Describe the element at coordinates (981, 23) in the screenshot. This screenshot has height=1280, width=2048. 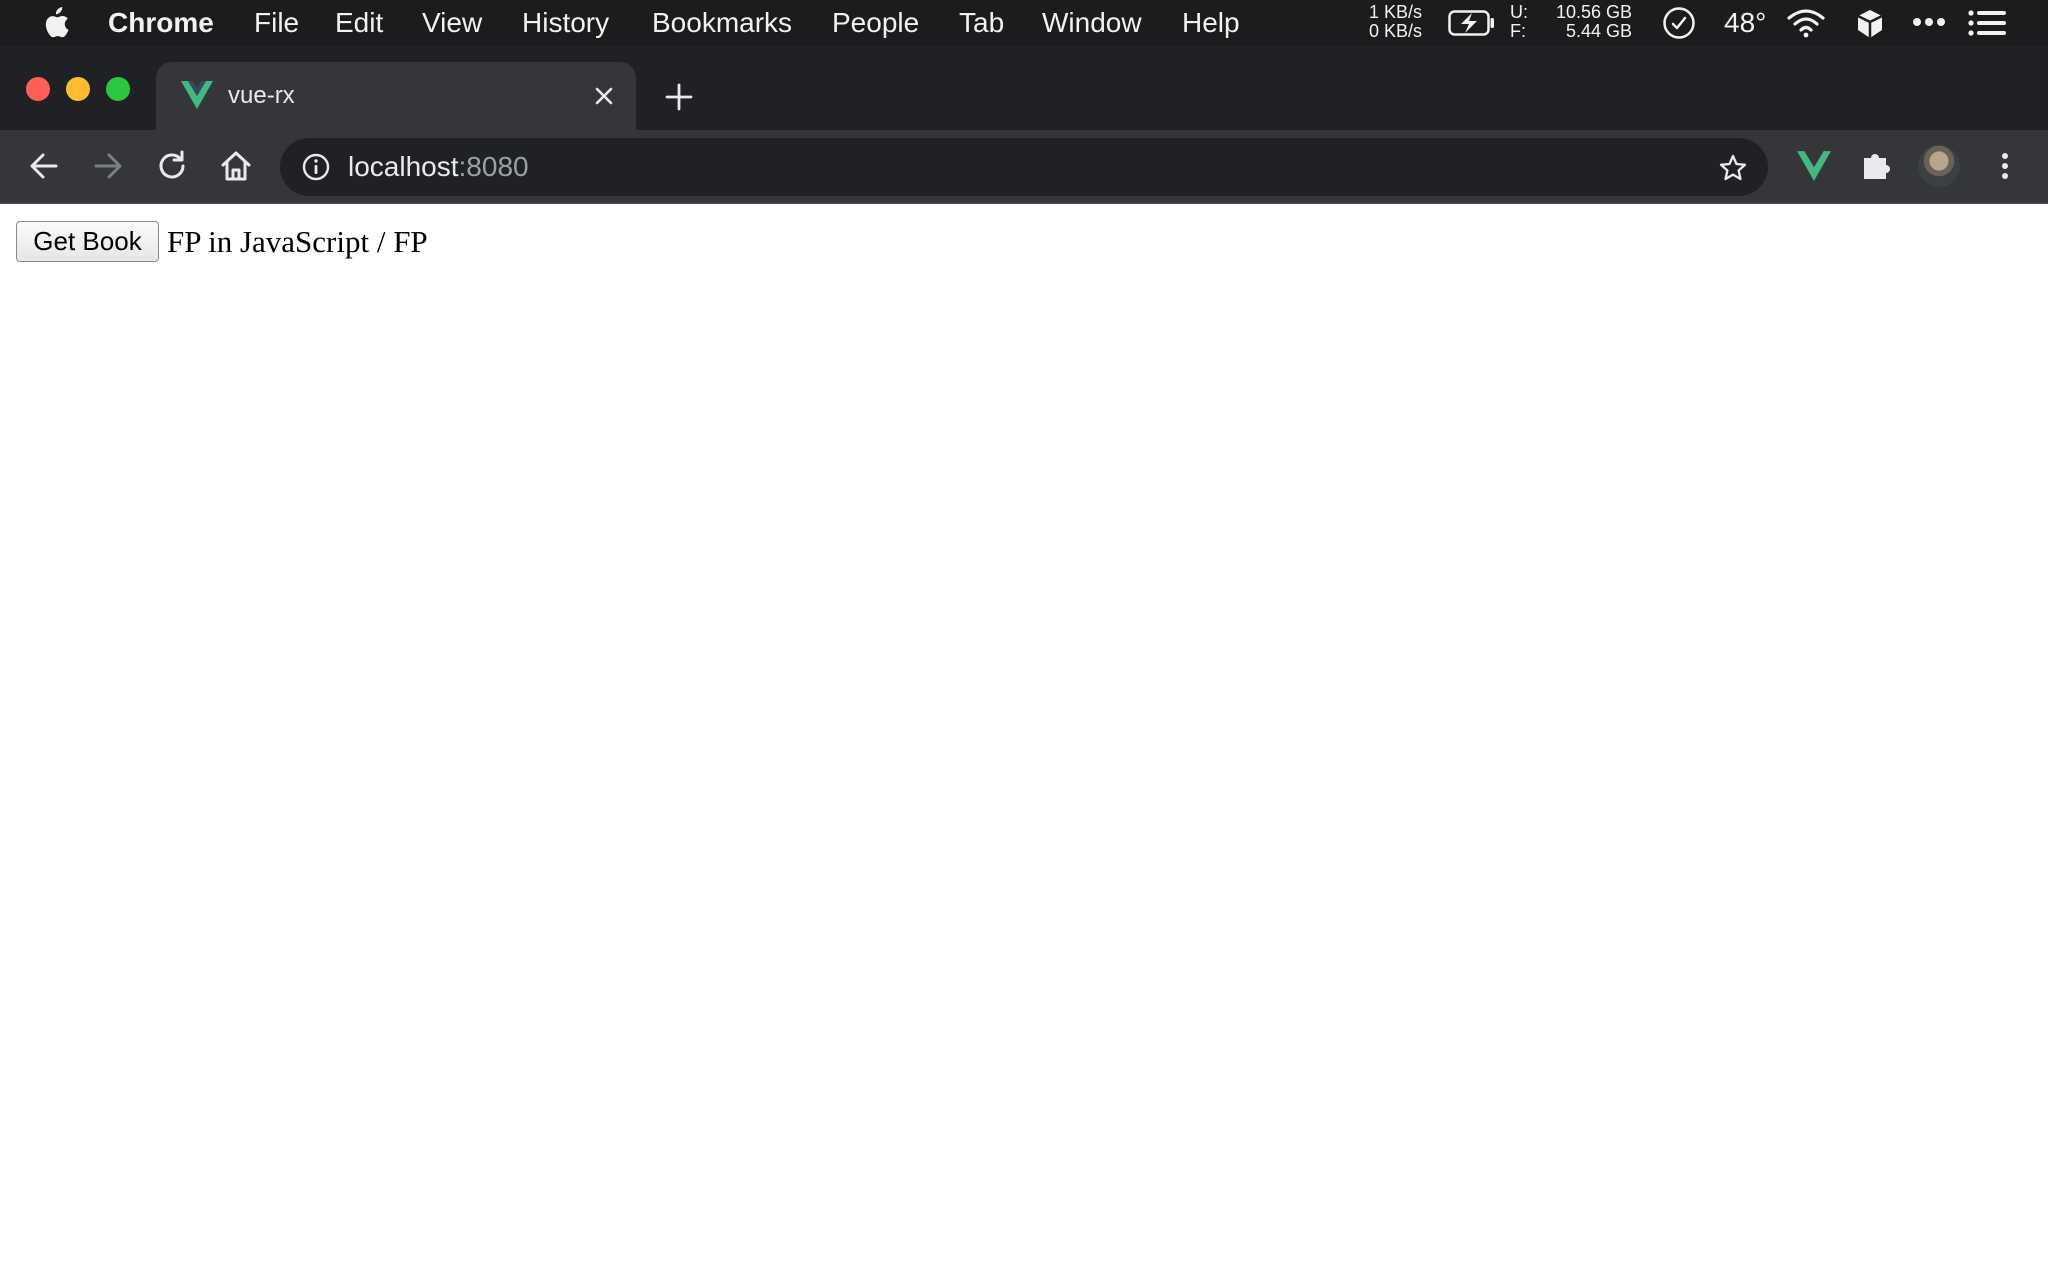
I see `menu-tab: Tab` at that location.